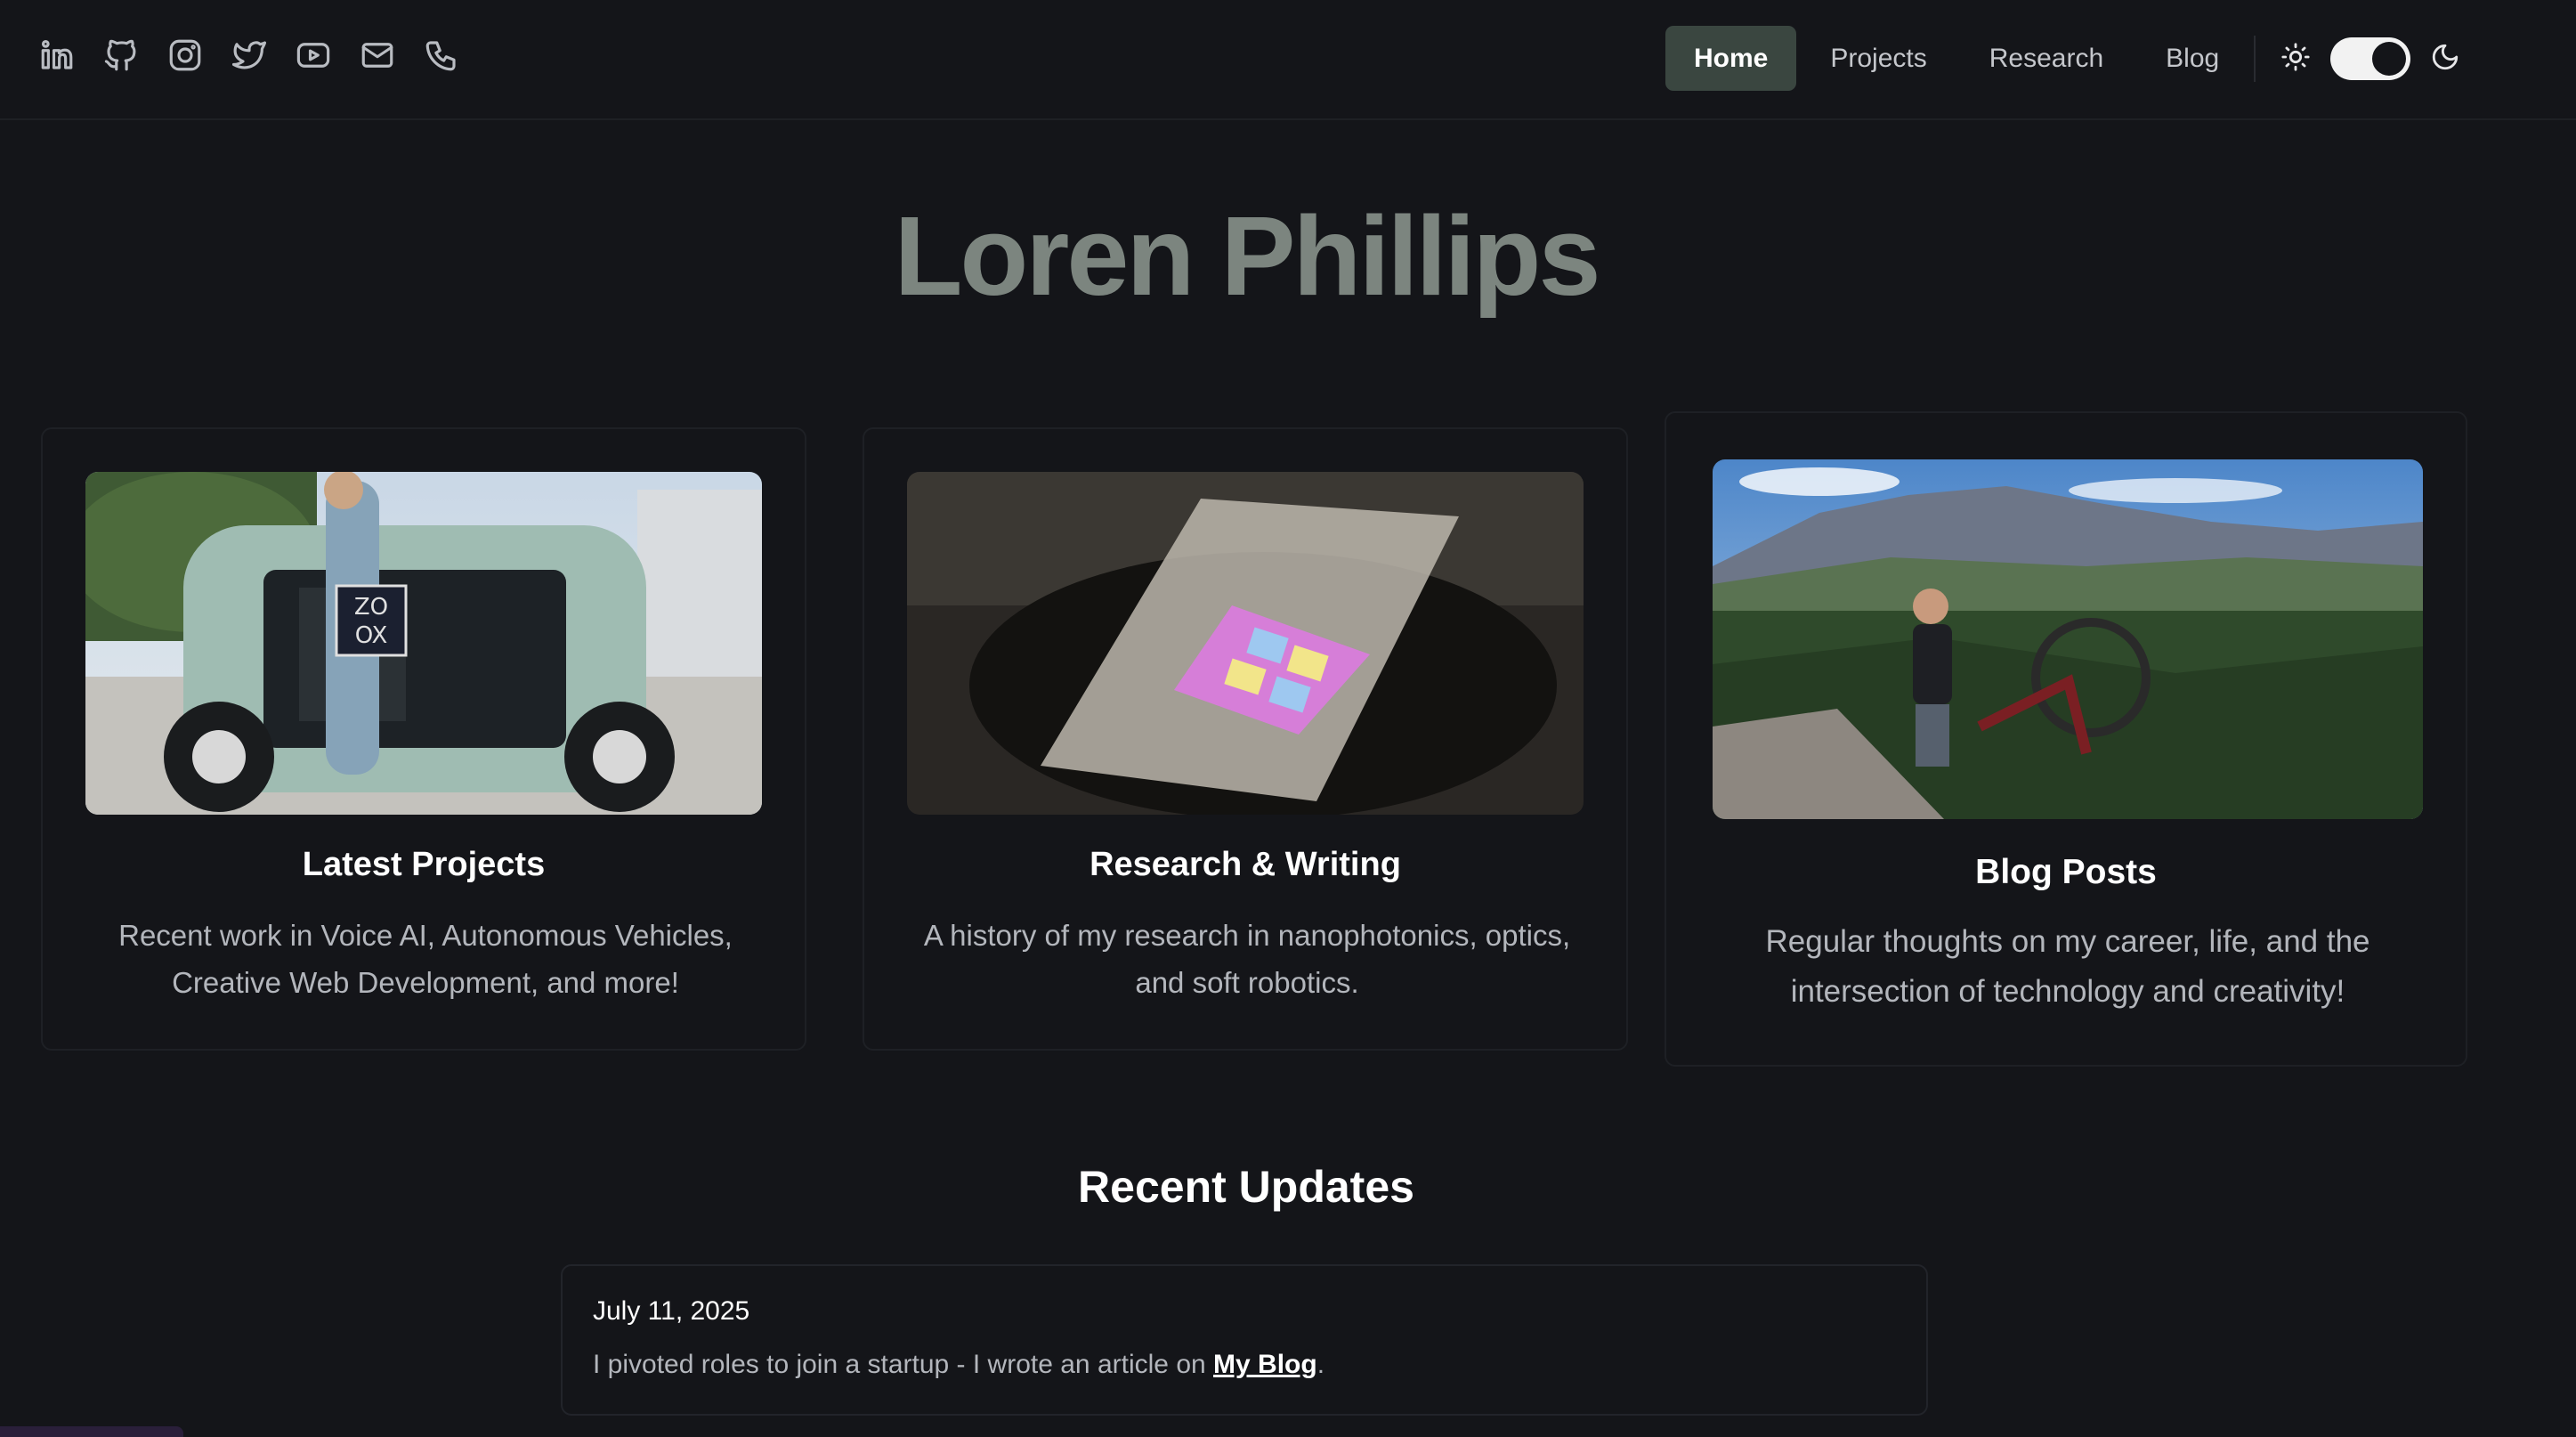  Describe the element at coordinates (91, 1431) in the screenshot. I see `corner-bar` at that location.